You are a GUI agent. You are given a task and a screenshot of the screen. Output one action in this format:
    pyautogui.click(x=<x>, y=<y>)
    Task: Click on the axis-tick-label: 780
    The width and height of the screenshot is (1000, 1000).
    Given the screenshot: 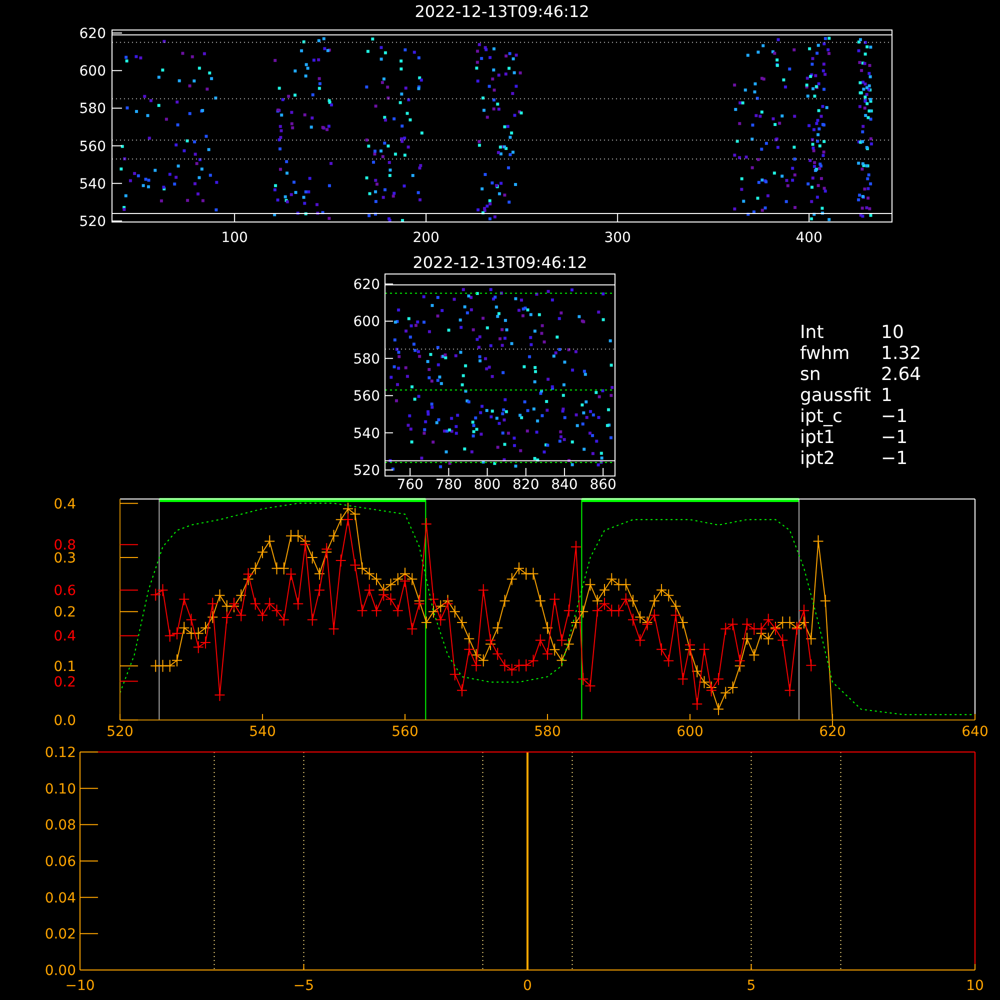 What is the action you would take?
    pyautogui.click(x=448, y=483)
    